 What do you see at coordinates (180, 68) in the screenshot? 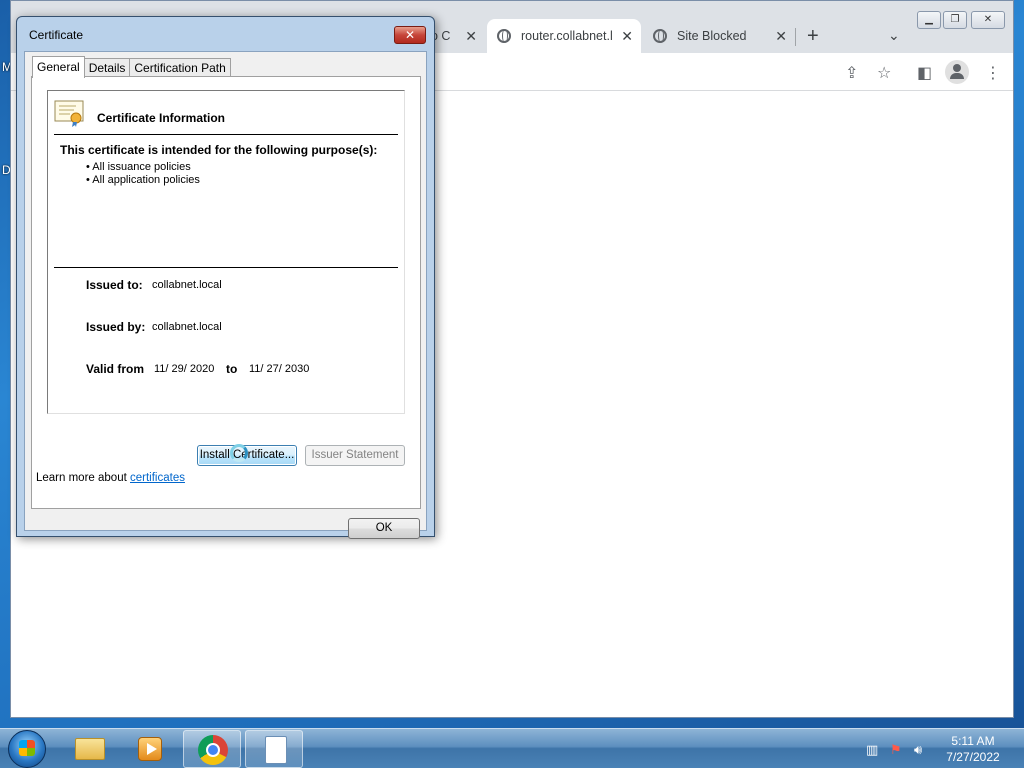
I see `tab-certification-path: Certification Path` at bounding box center [180, 68].